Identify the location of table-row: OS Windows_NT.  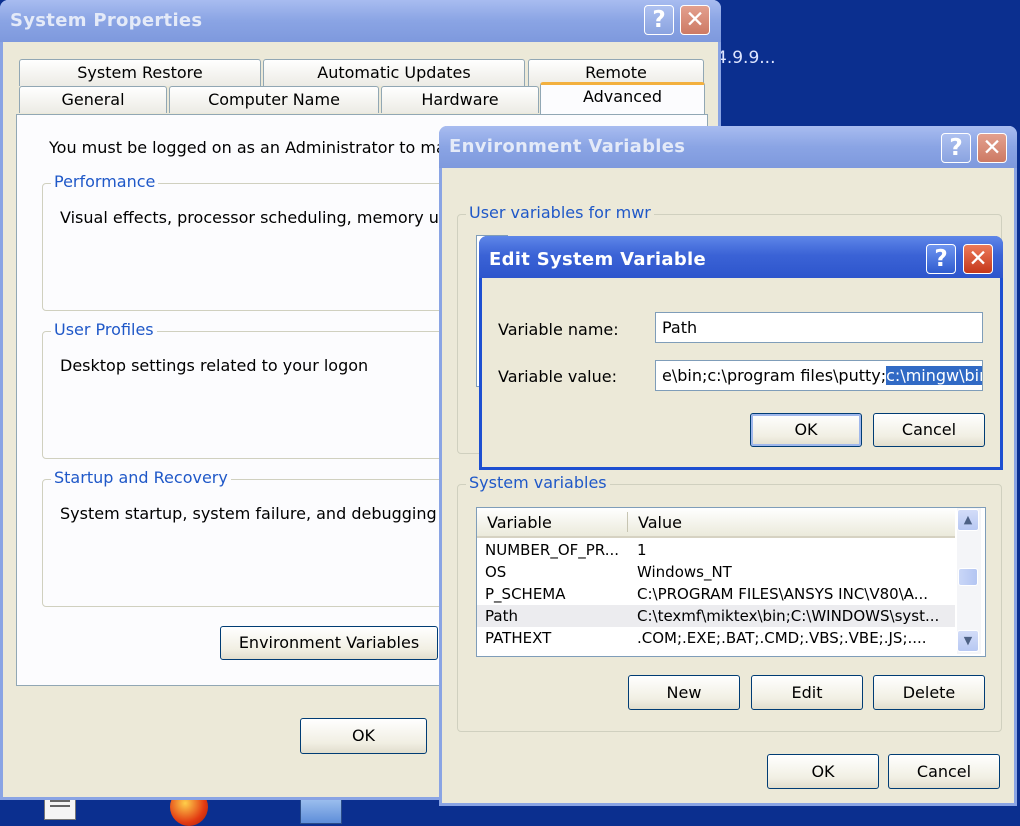
(716, 572).